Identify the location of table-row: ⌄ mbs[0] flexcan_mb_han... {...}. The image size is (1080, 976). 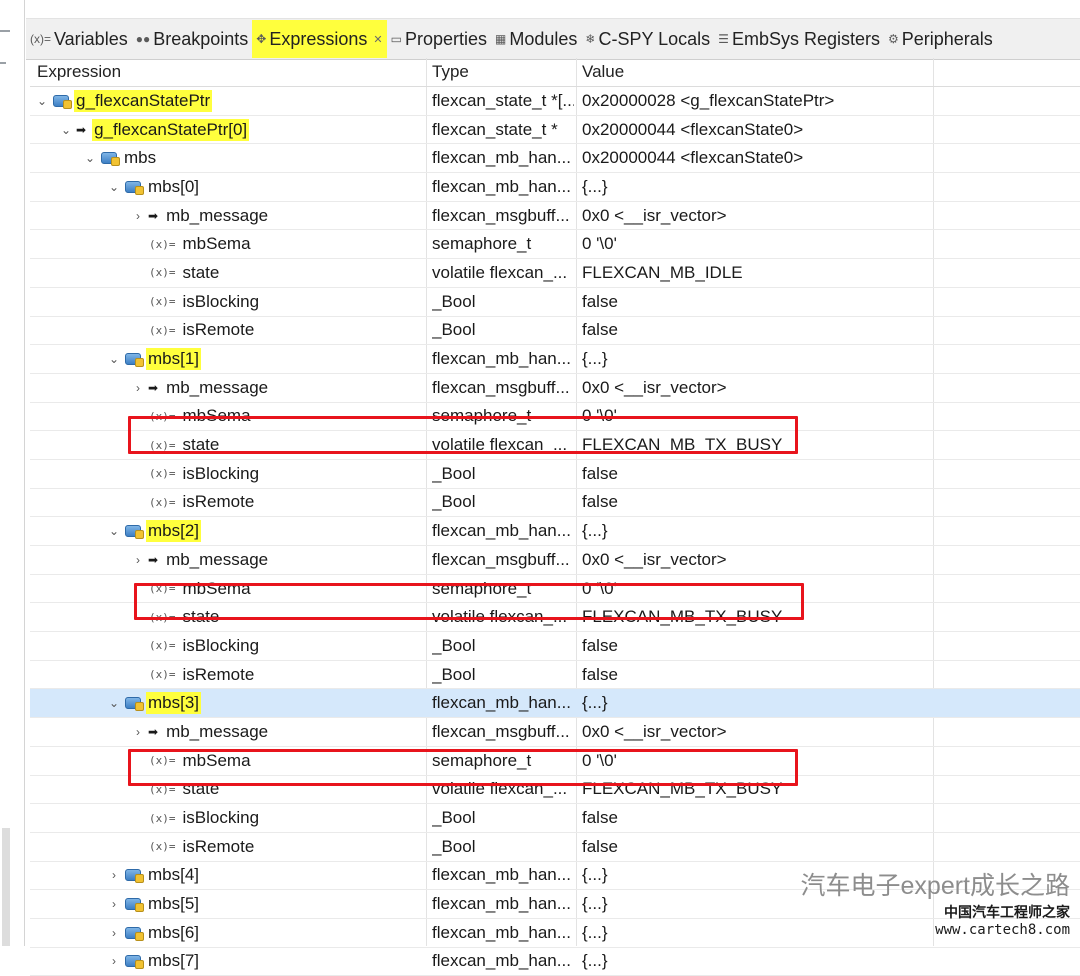
(555, 187).